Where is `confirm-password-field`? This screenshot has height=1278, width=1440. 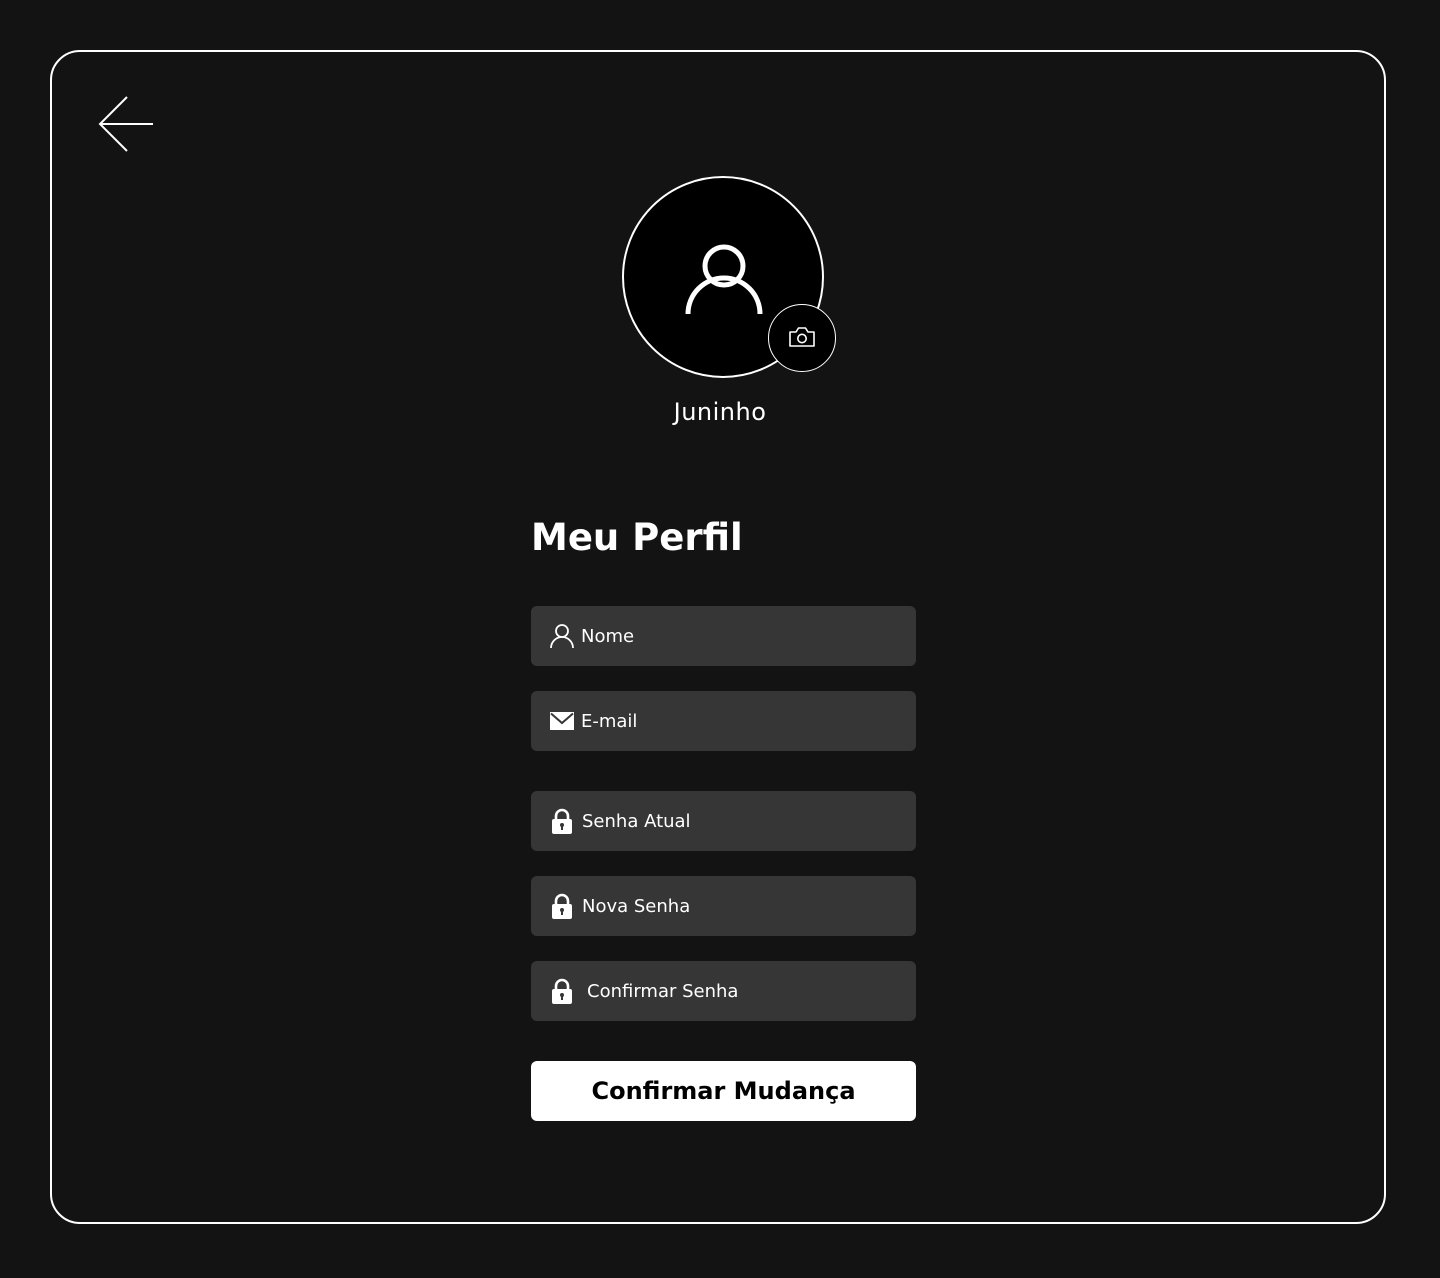
confirm-password-field is located at coordinates (723, 991).